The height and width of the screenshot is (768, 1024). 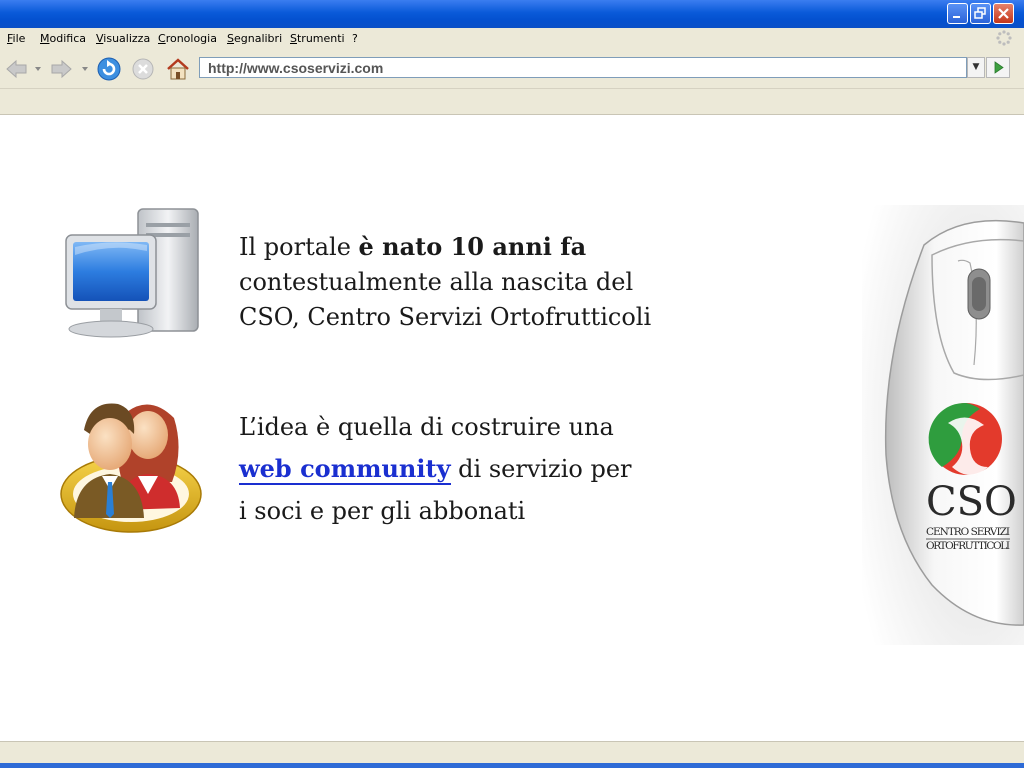 What do you see at coordinates (976, 67) in the screenshot?
I see `address-dropdown-button: ▼` at bounding box center [976, 67].